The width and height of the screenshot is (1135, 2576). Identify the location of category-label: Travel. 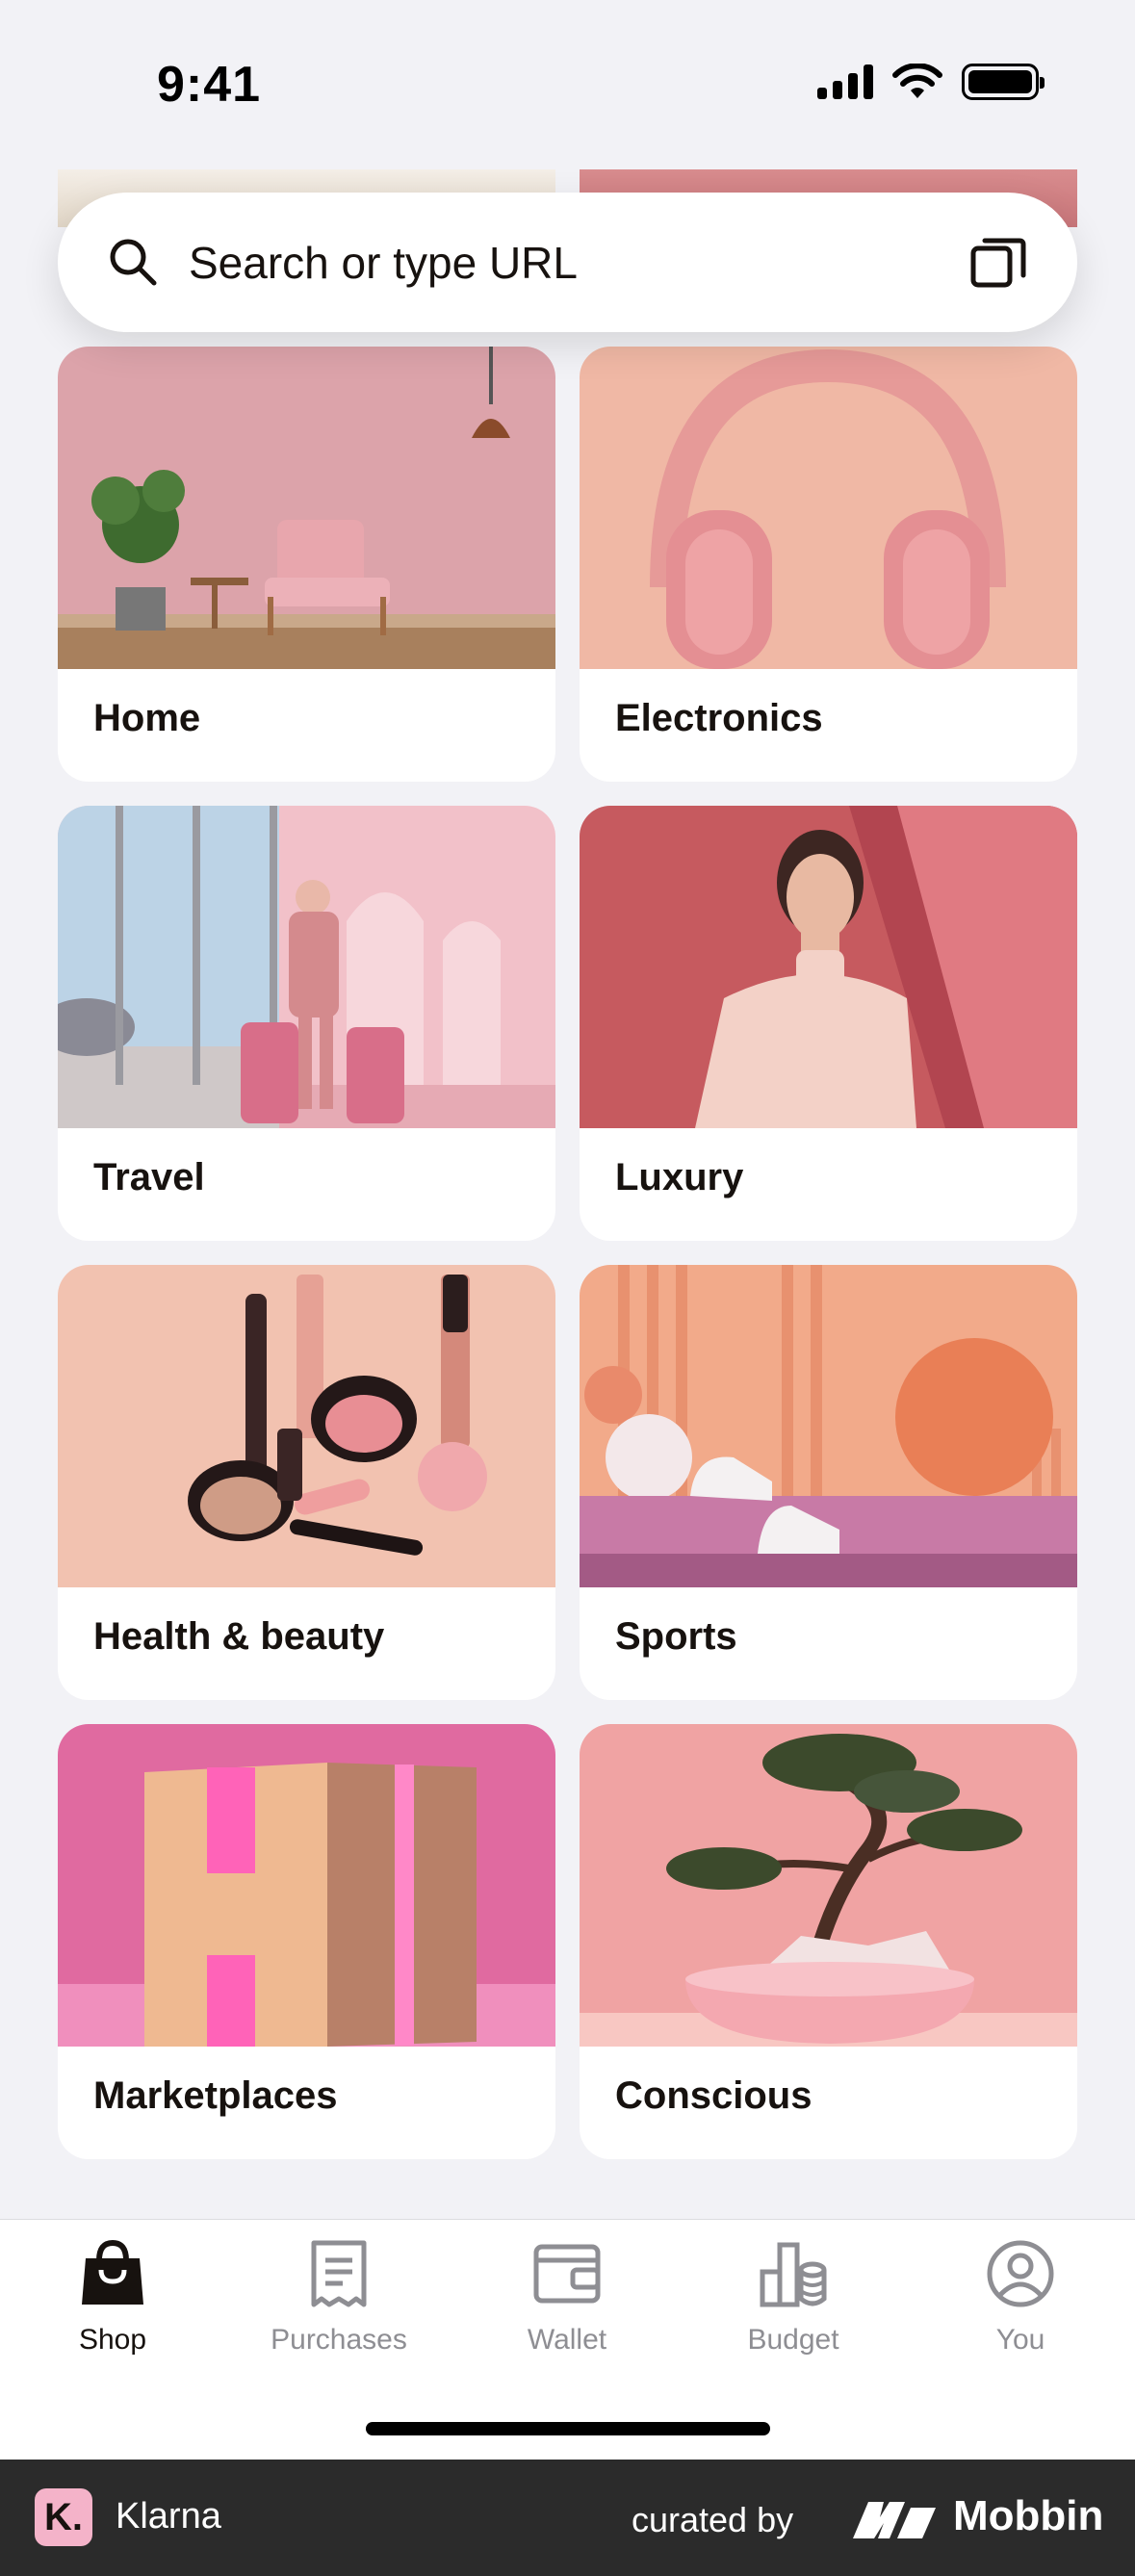
(149, 1177).